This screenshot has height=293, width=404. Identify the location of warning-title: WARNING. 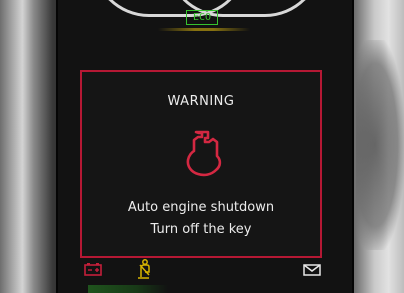
(201, 101).